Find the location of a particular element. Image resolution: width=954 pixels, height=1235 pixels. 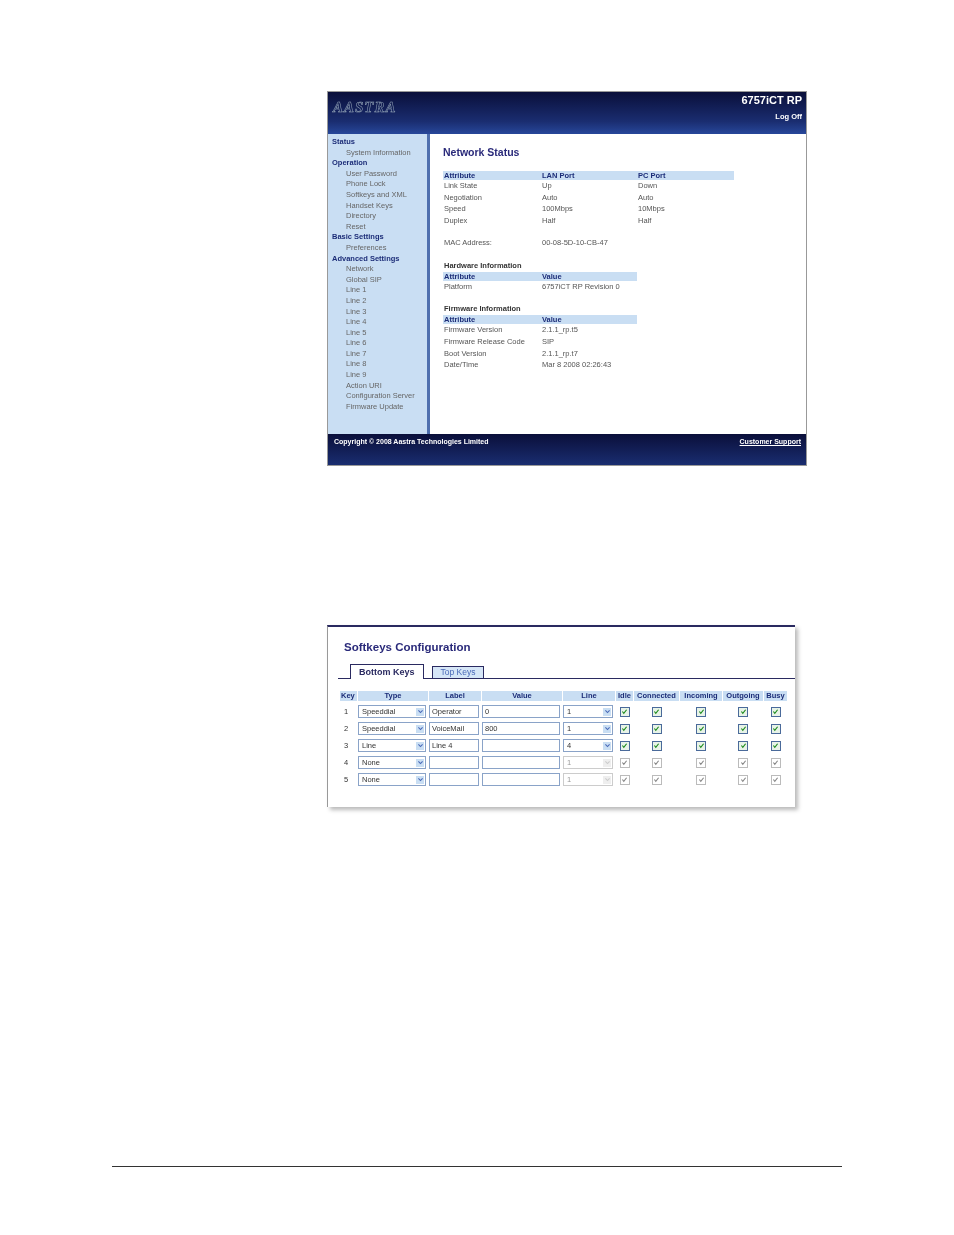

tab: Bottom Keys is located at coordinates (387, 671).